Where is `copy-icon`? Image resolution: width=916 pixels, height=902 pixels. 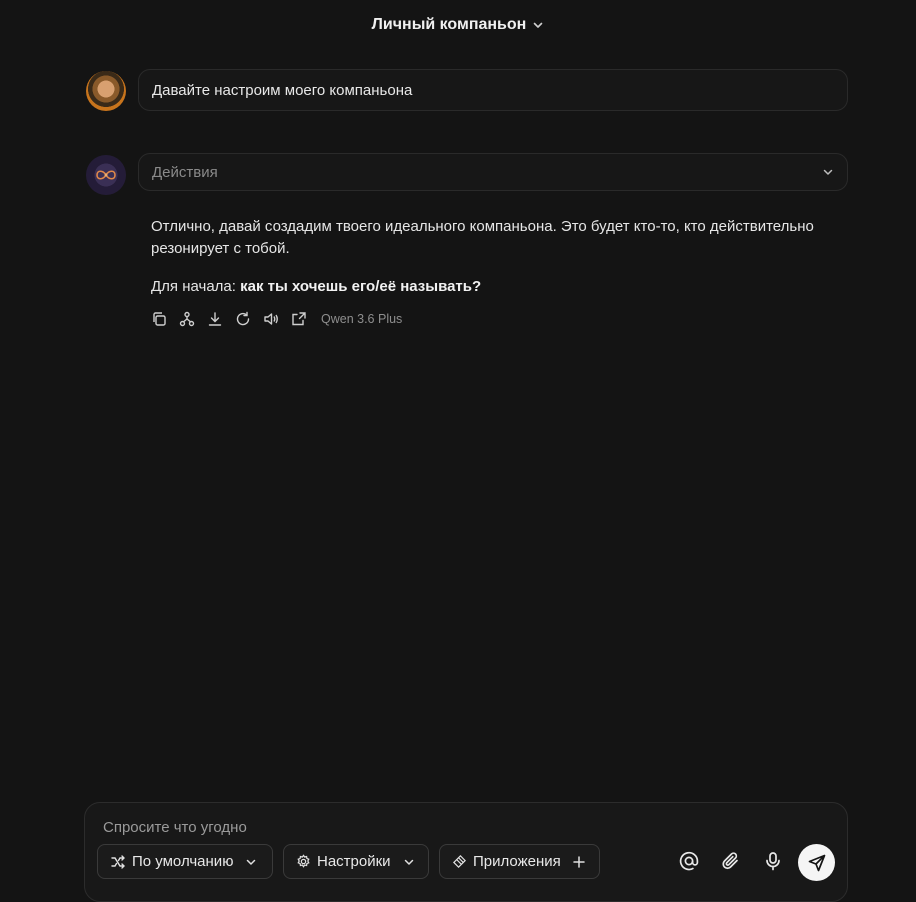 copy-icon is located at coordinates (159, 319).